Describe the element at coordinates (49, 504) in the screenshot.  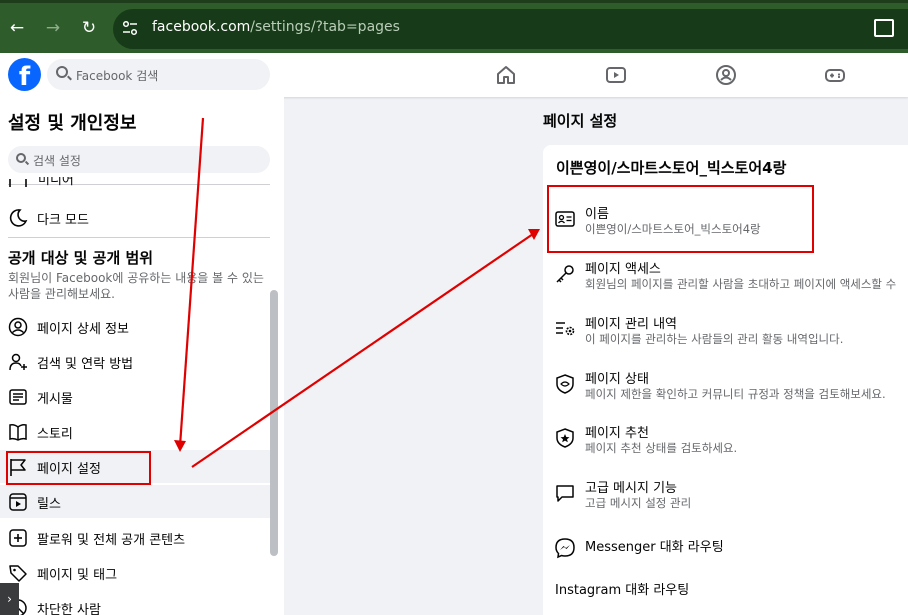
I see `sidebar-item-label: 릴스` at that location.